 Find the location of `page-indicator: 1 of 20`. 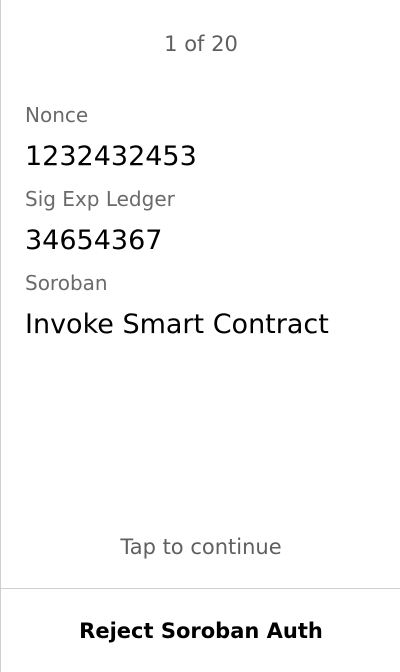

page-indicator: 1 of 20 is located at coordinates (201, 44).